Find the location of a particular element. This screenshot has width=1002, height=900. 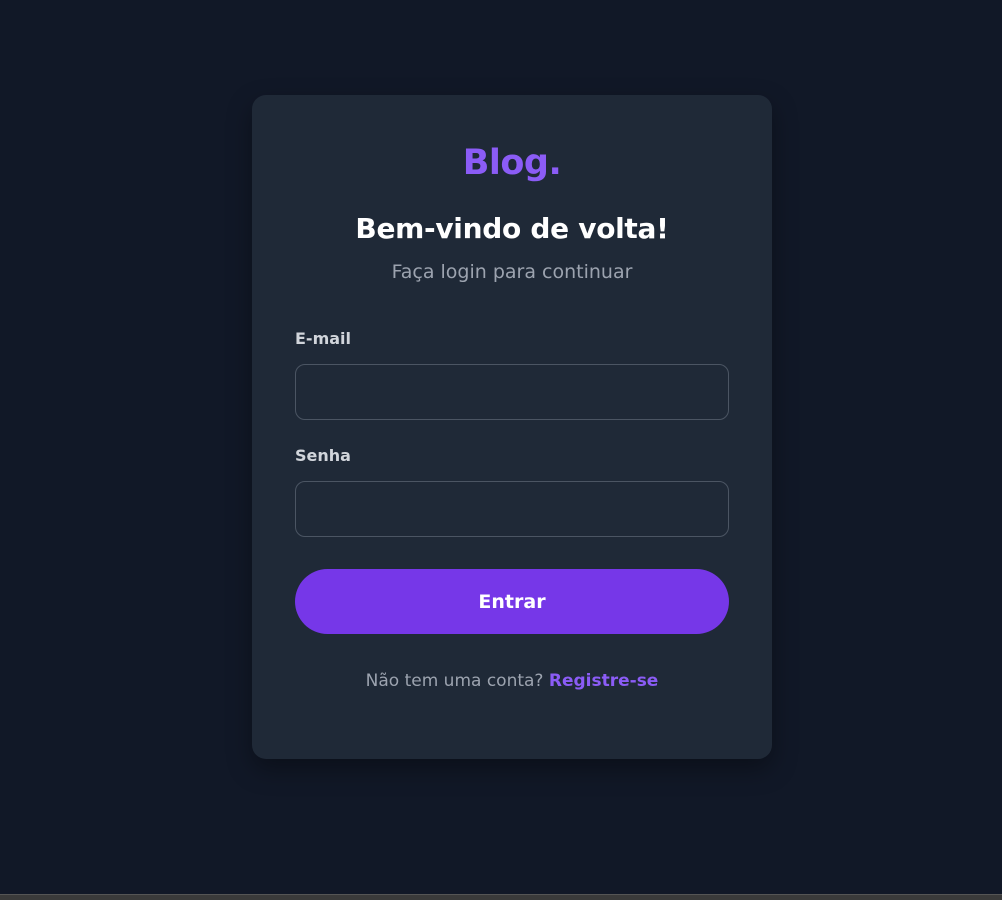

email-label: E-mail is located at coordinates (323, 338).